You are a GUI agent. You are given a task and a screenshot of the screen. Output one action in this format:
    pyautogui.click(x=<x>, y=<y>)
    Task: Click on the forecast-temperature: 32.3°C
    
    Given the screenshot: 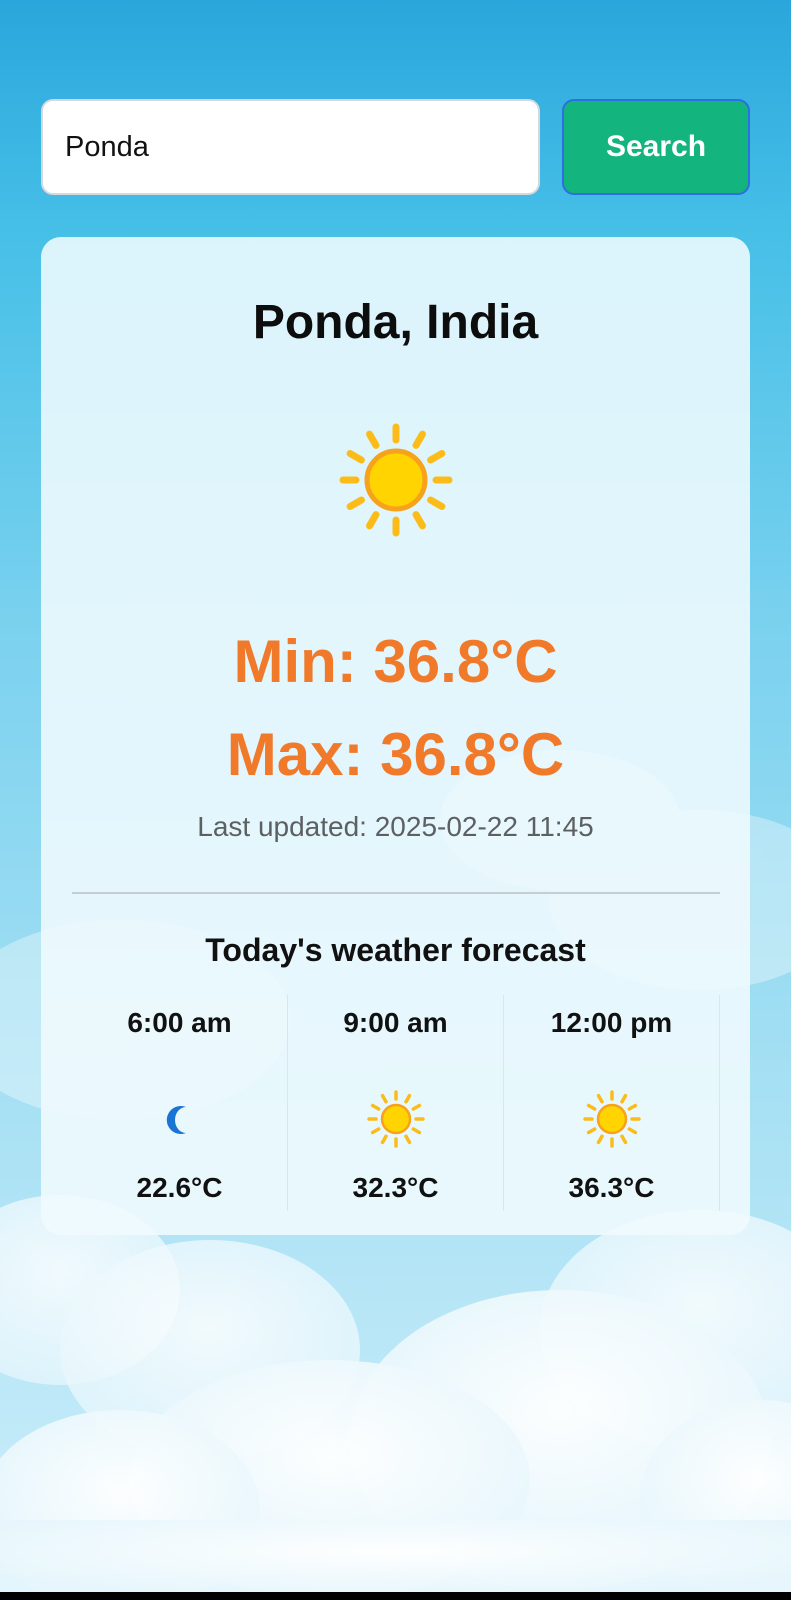 What is the action you would take?
    pyautogui.click(x=395, y=1187)
    